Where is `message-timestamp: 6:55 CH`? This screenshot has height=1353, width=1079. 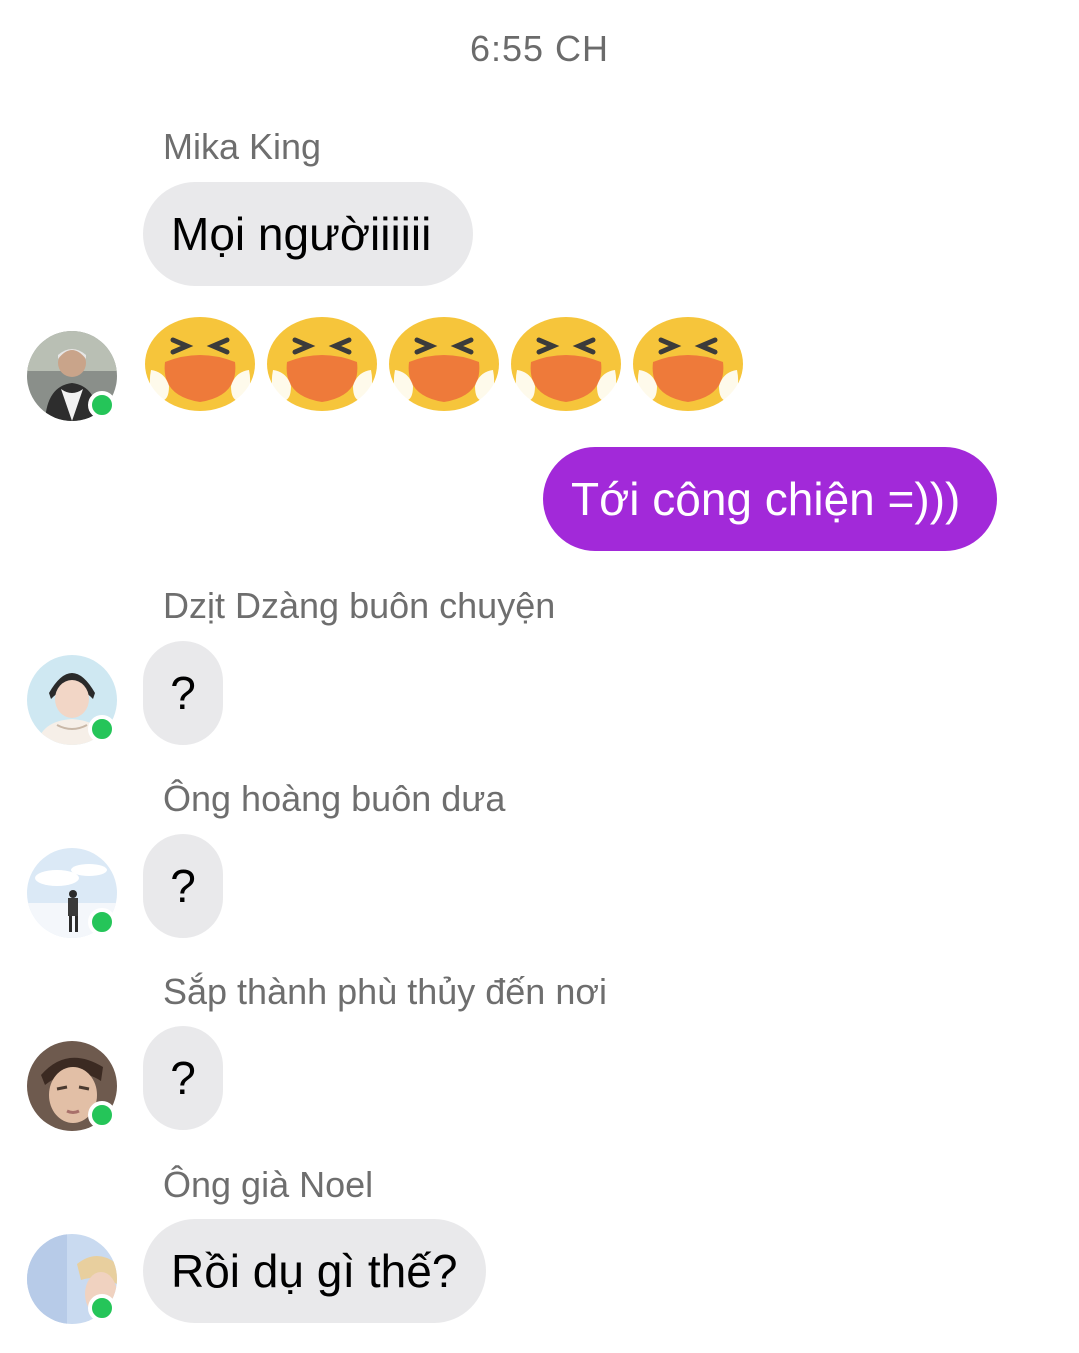 message-timestamp: 6:55 CH is located at coordinates (539, 48).